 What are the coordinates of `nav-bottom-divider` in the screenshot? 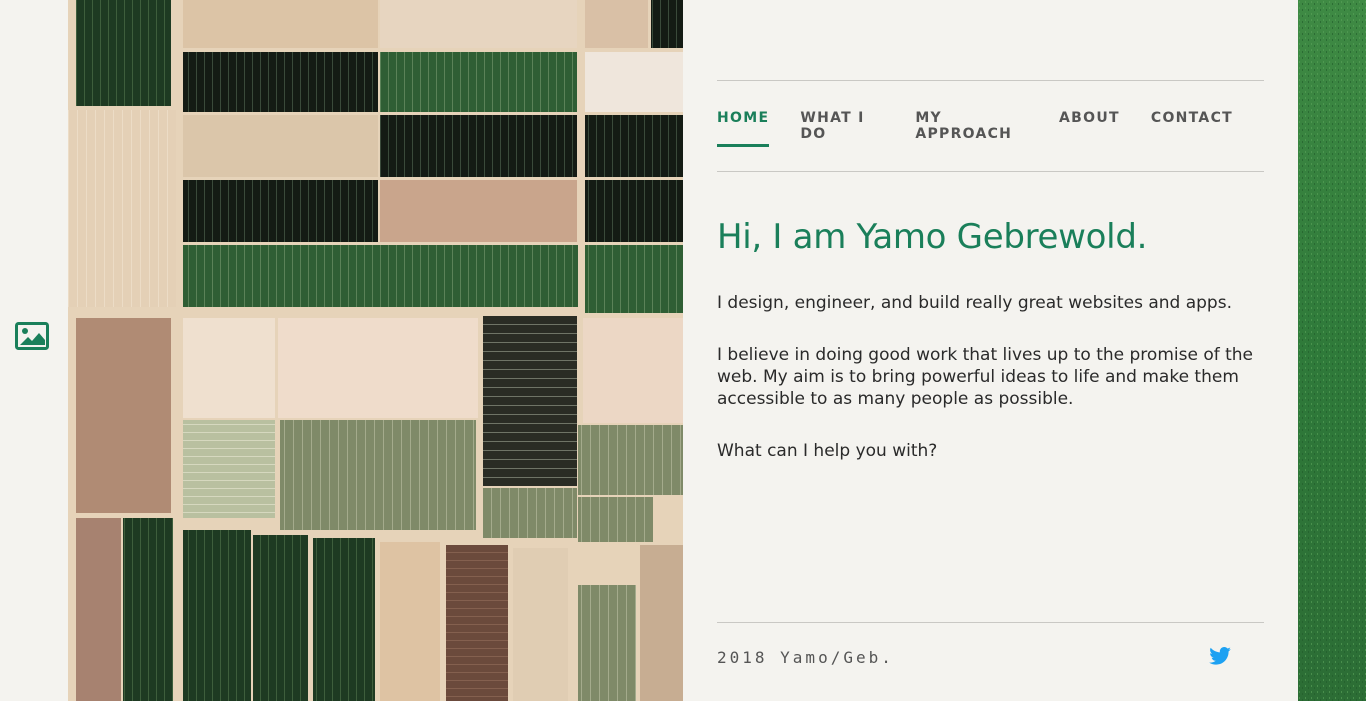 It's located at (990, 171).